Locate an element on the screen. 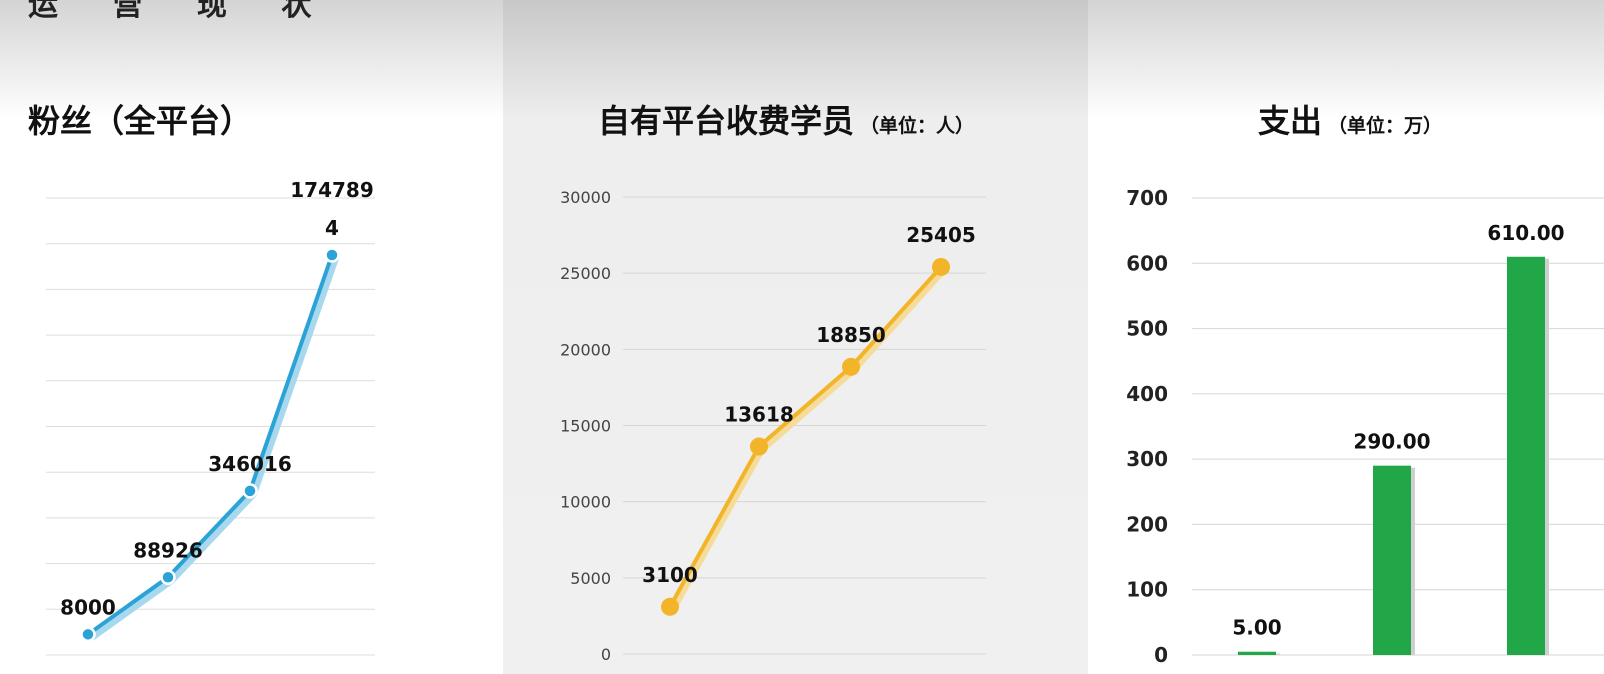 This screenshot has height=674, width=1604. y-tick-label: 600 is located at coordinates (1147, 263).